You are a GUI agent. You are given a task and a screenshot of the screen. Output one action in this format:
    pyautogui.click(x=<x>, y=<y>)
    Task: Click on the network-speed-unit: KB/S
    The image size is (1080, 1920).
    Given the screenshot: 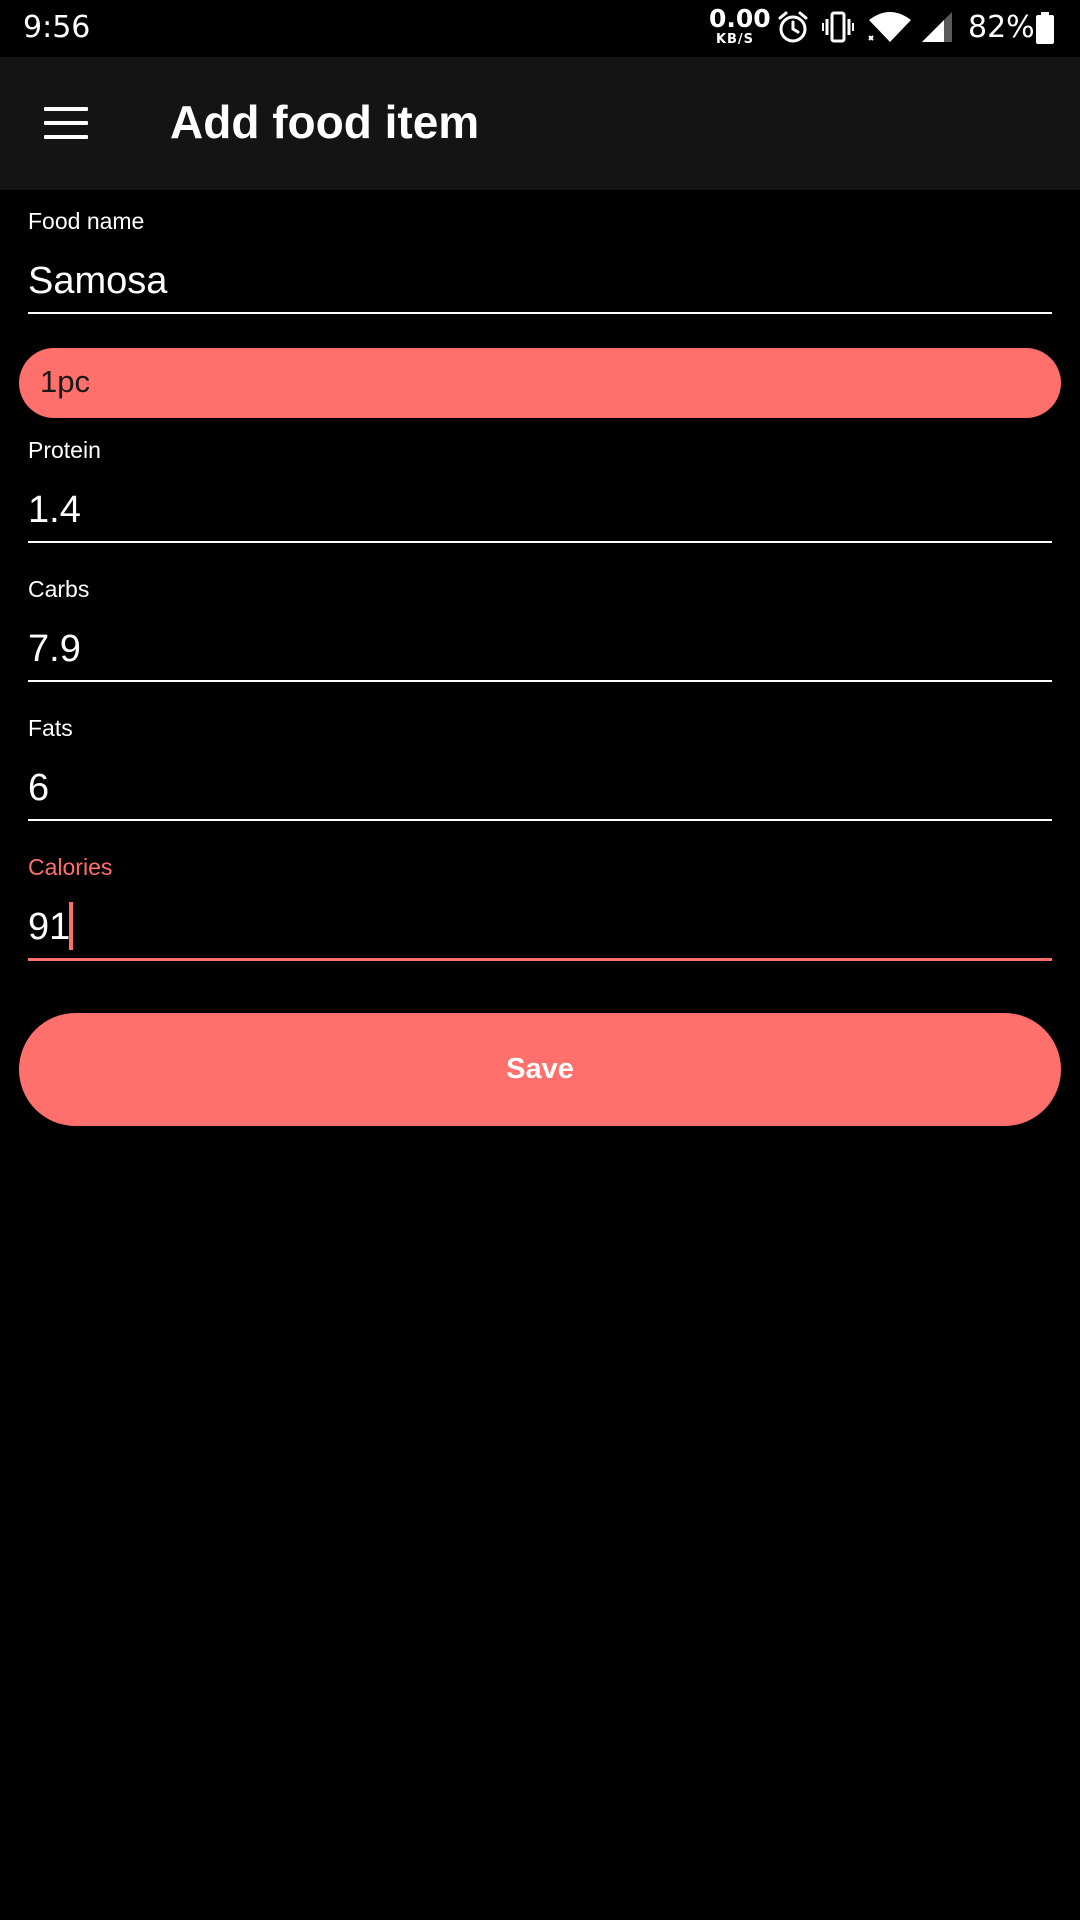 What is the action you would take?
    pyautogui.click(x=735, y=39)
    